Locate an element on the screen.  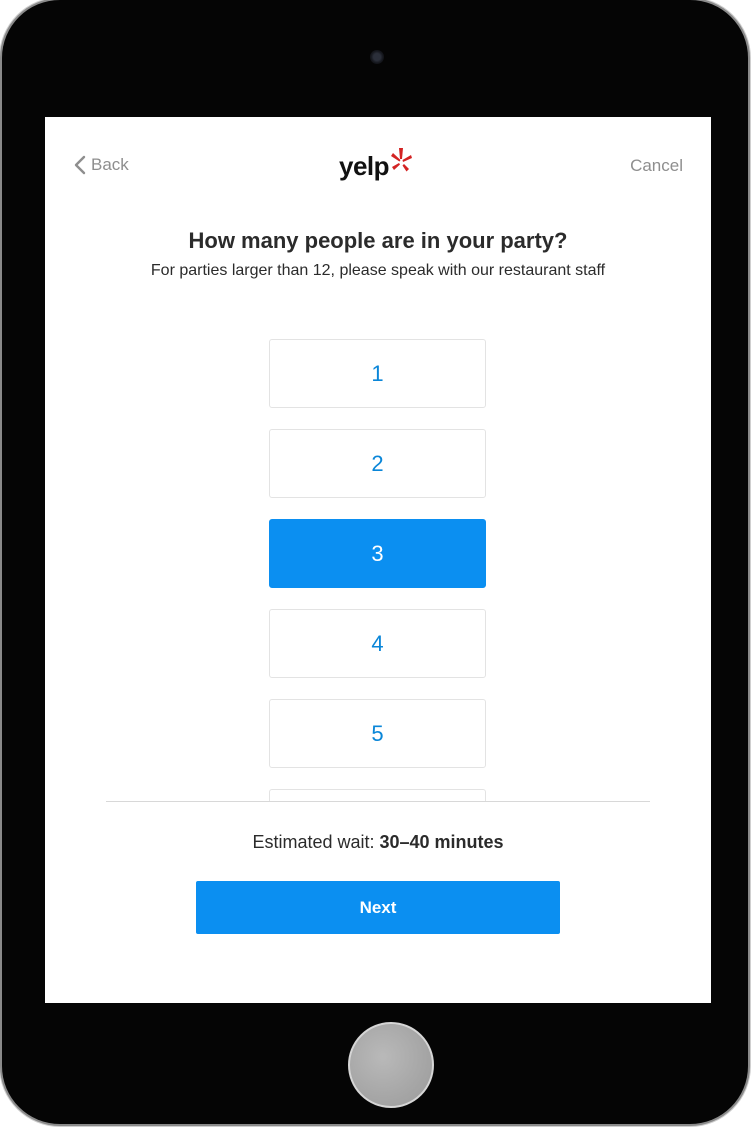
party-size-option-2: 2 is located at coordinates (377, 463).